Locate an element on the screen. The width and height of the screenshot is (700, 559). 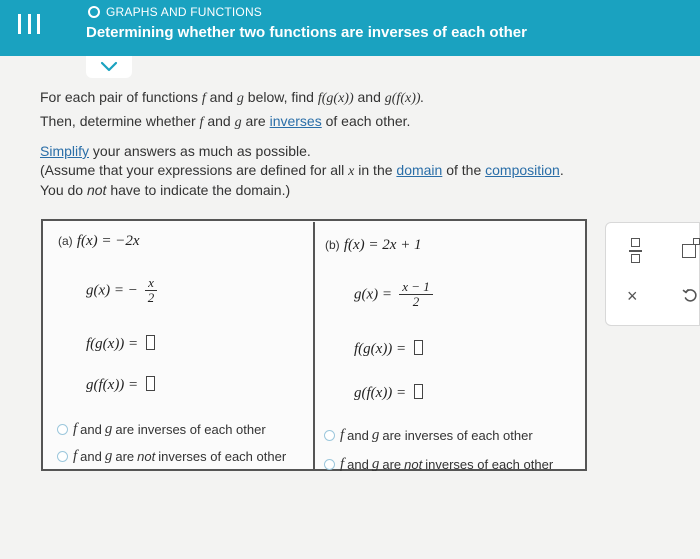
topic-heading: GRAPHS AND FUNCTIONS is located at coordinates (175, 12).